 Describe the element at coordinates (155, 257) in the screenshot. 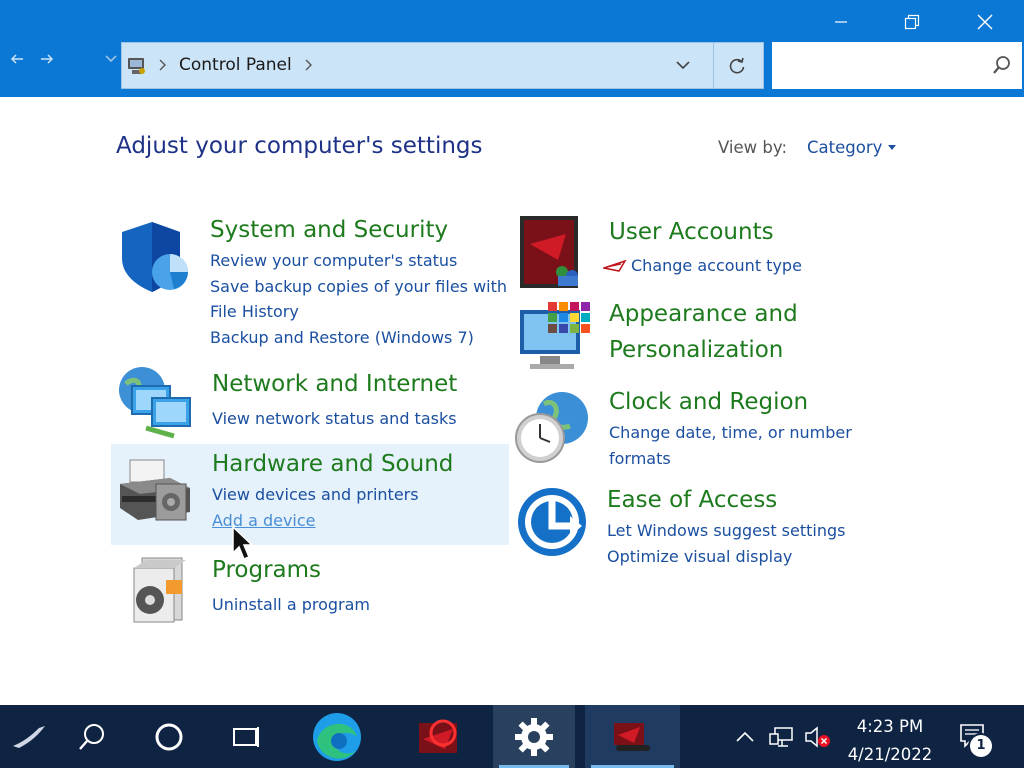

I see `shield-icon` at that location.